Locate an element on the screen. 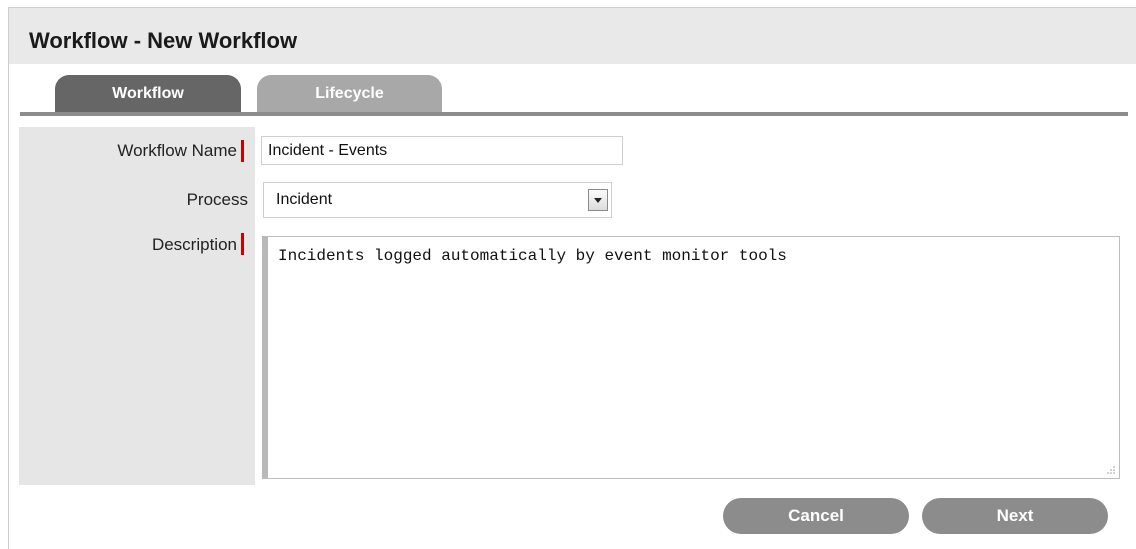 This screenshot has height=549, width=1136. chevron-down-icon is located at coordinates (598, 200).